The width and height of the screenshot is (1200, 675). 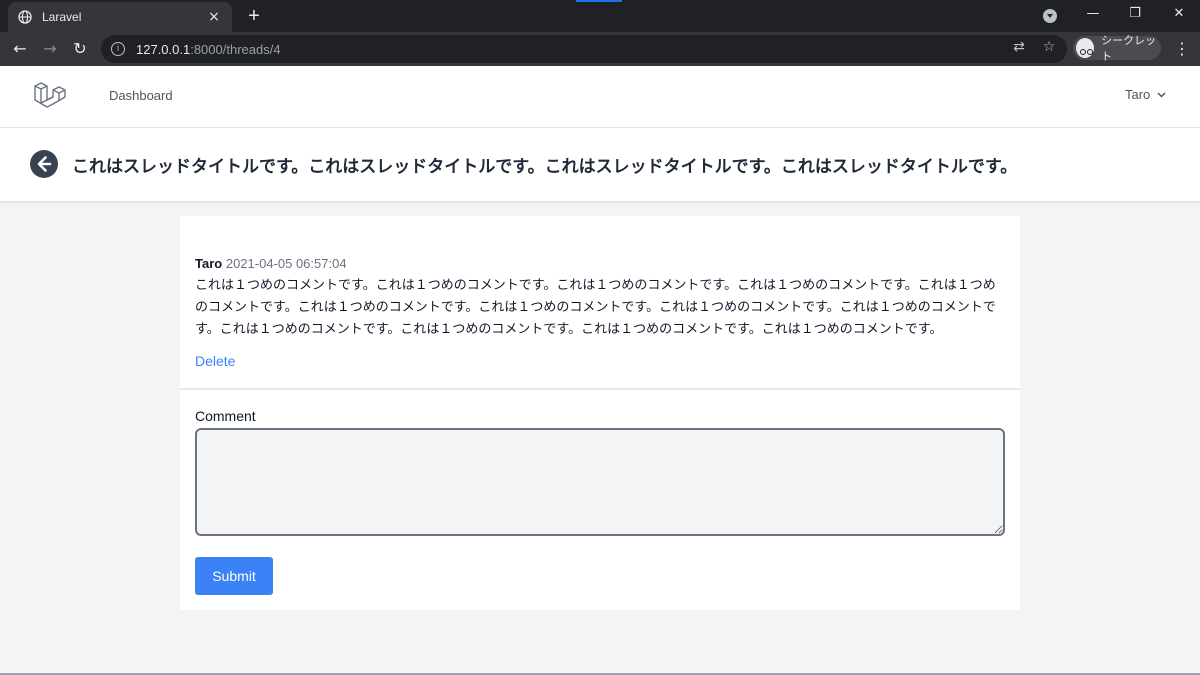 I want to click on comment-timestamp: 2021-04-05 06:57:04, so click(x=286, y=263).